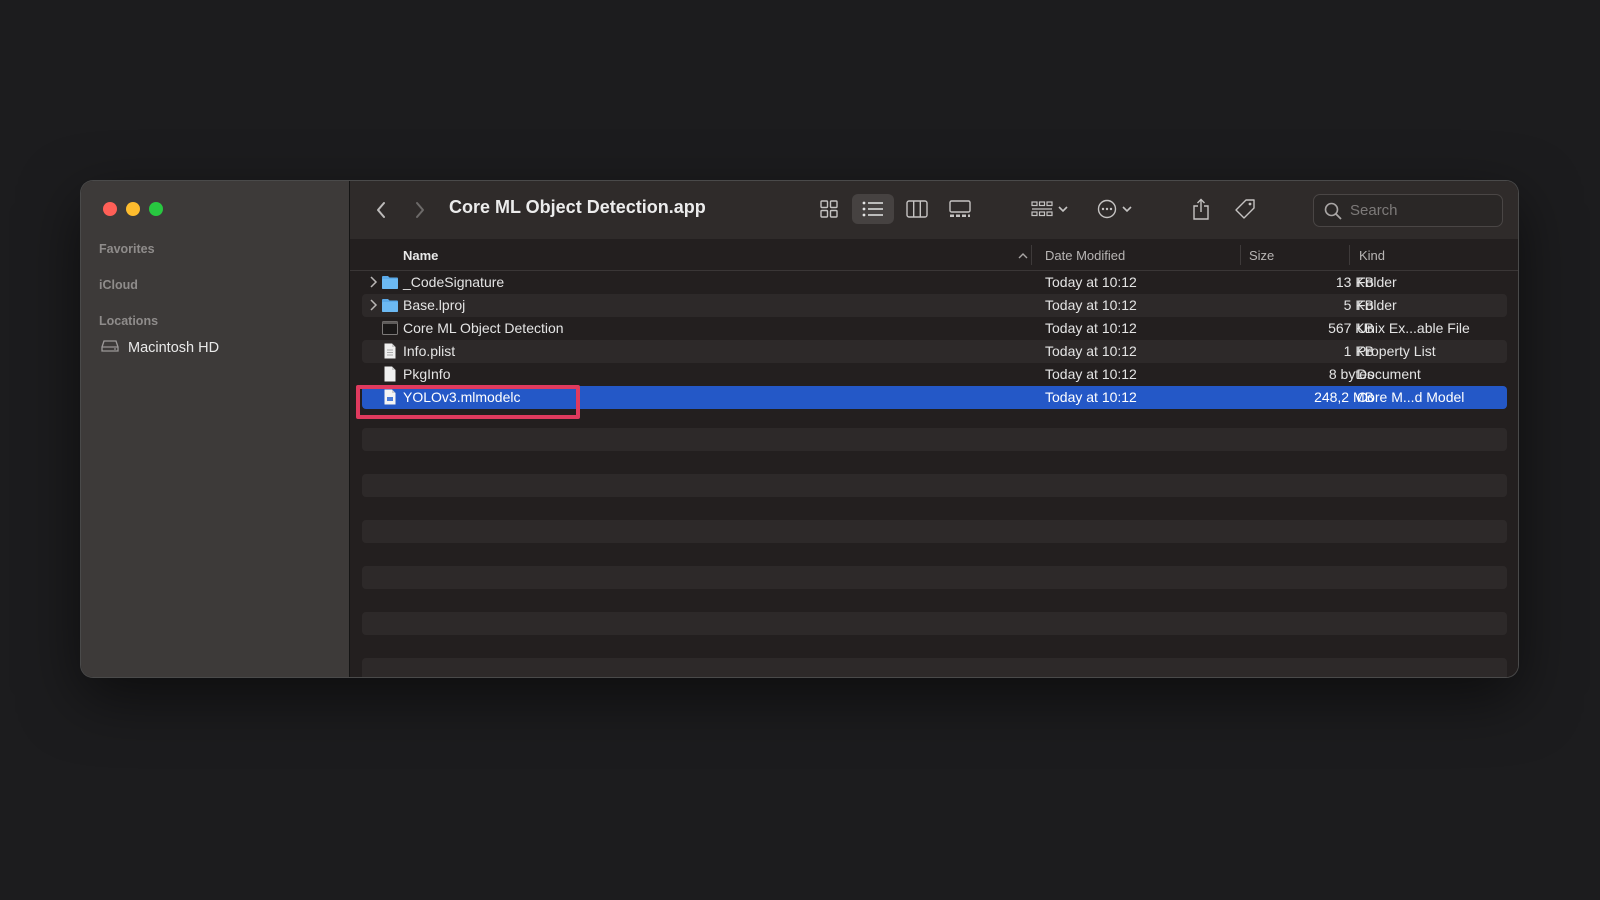  I want to click on icon-view-button, so click(829, 209).